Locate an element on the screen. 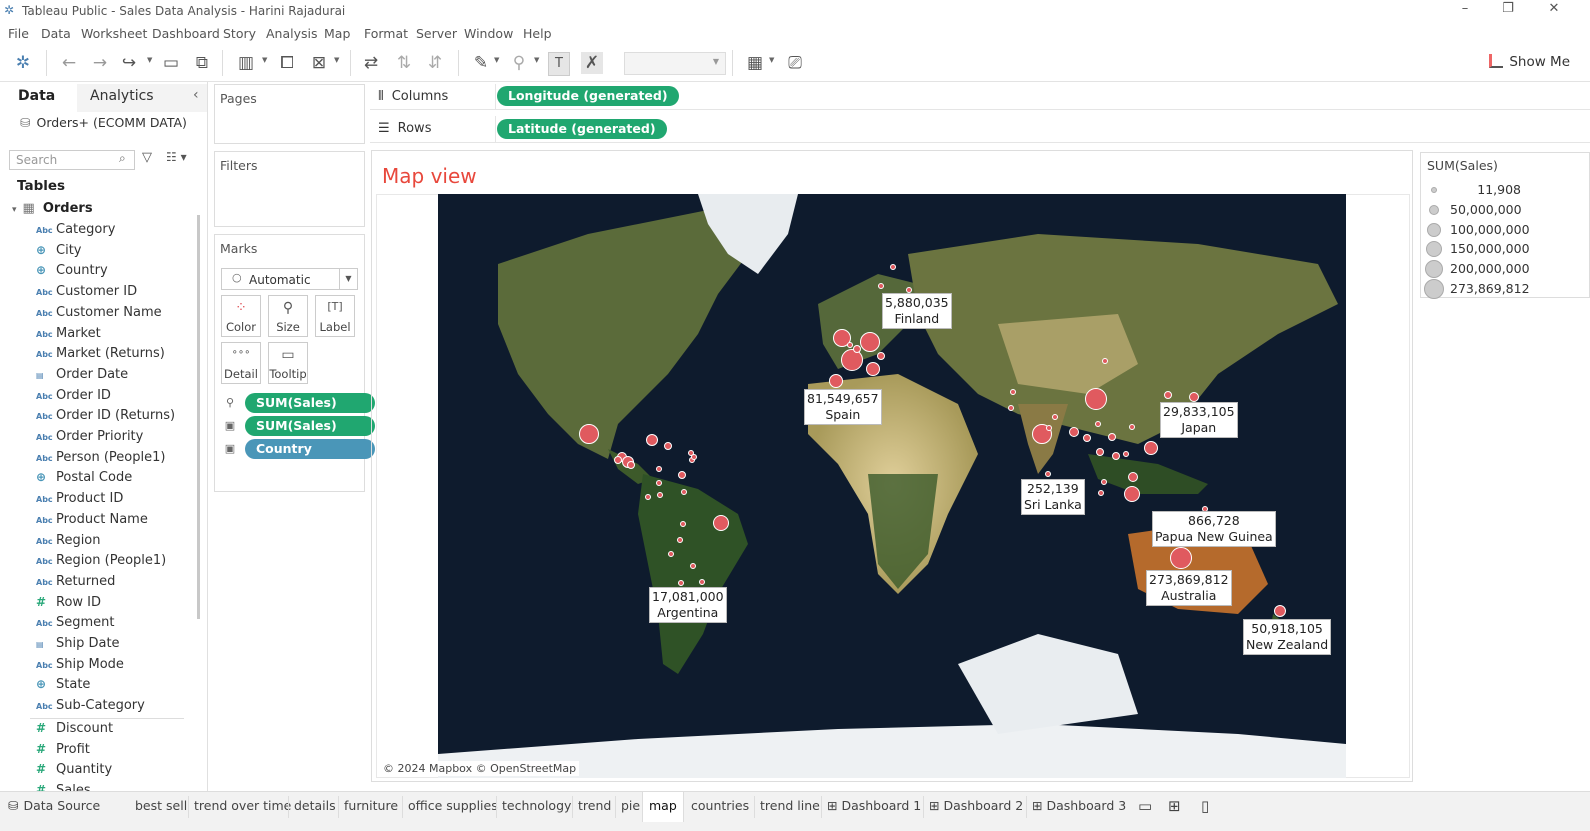 The width and height of the screenshot is (1590, 831). new-worksheet-tab-icon: ▭ is located at coordinates (1145, 812).